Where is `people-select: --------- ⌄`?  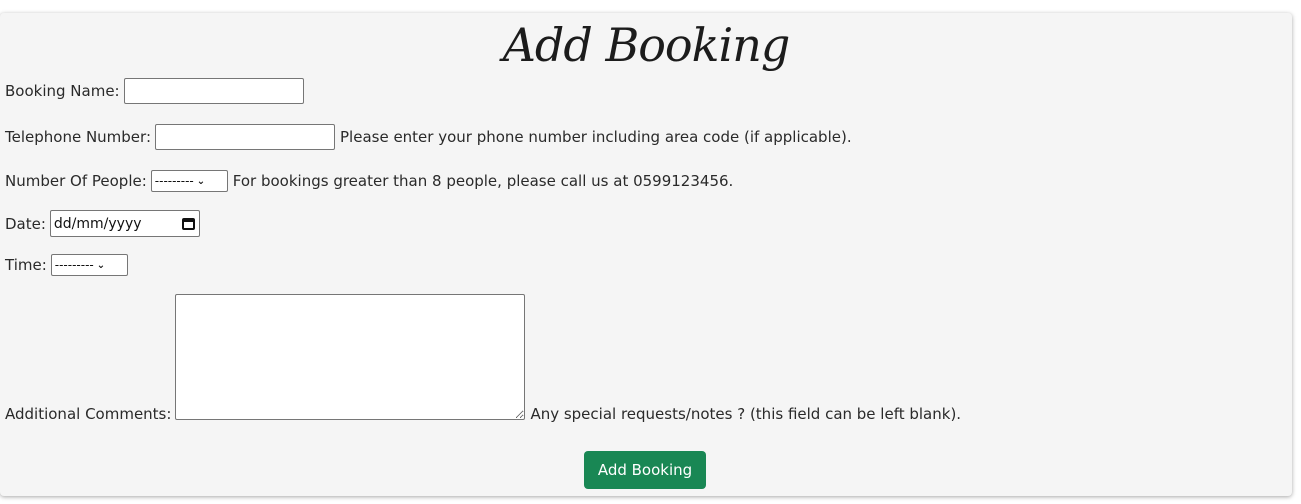
people-select: --------- ⌄ is located at coordinates (189, 181).